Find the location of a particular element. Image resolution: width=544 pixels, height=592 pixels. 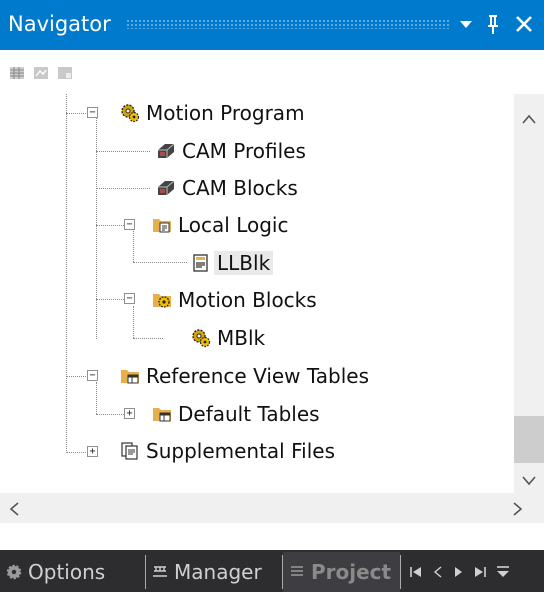

tree-item-llblk: LLBlk is located at coordinates (232, 263).